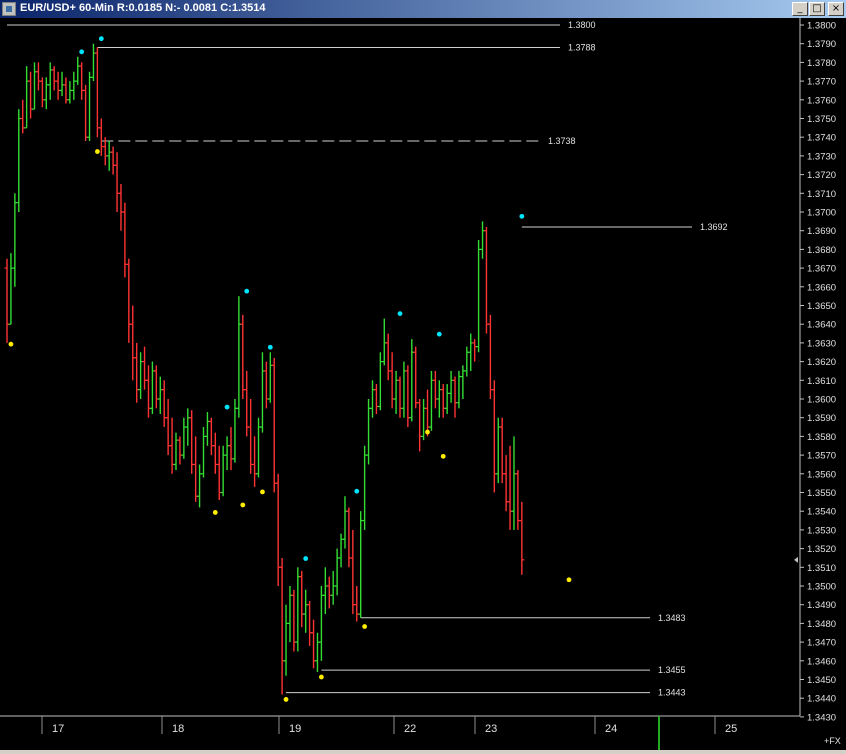  I want to click on price-tick-label: 1.3620, so click(821, 362).